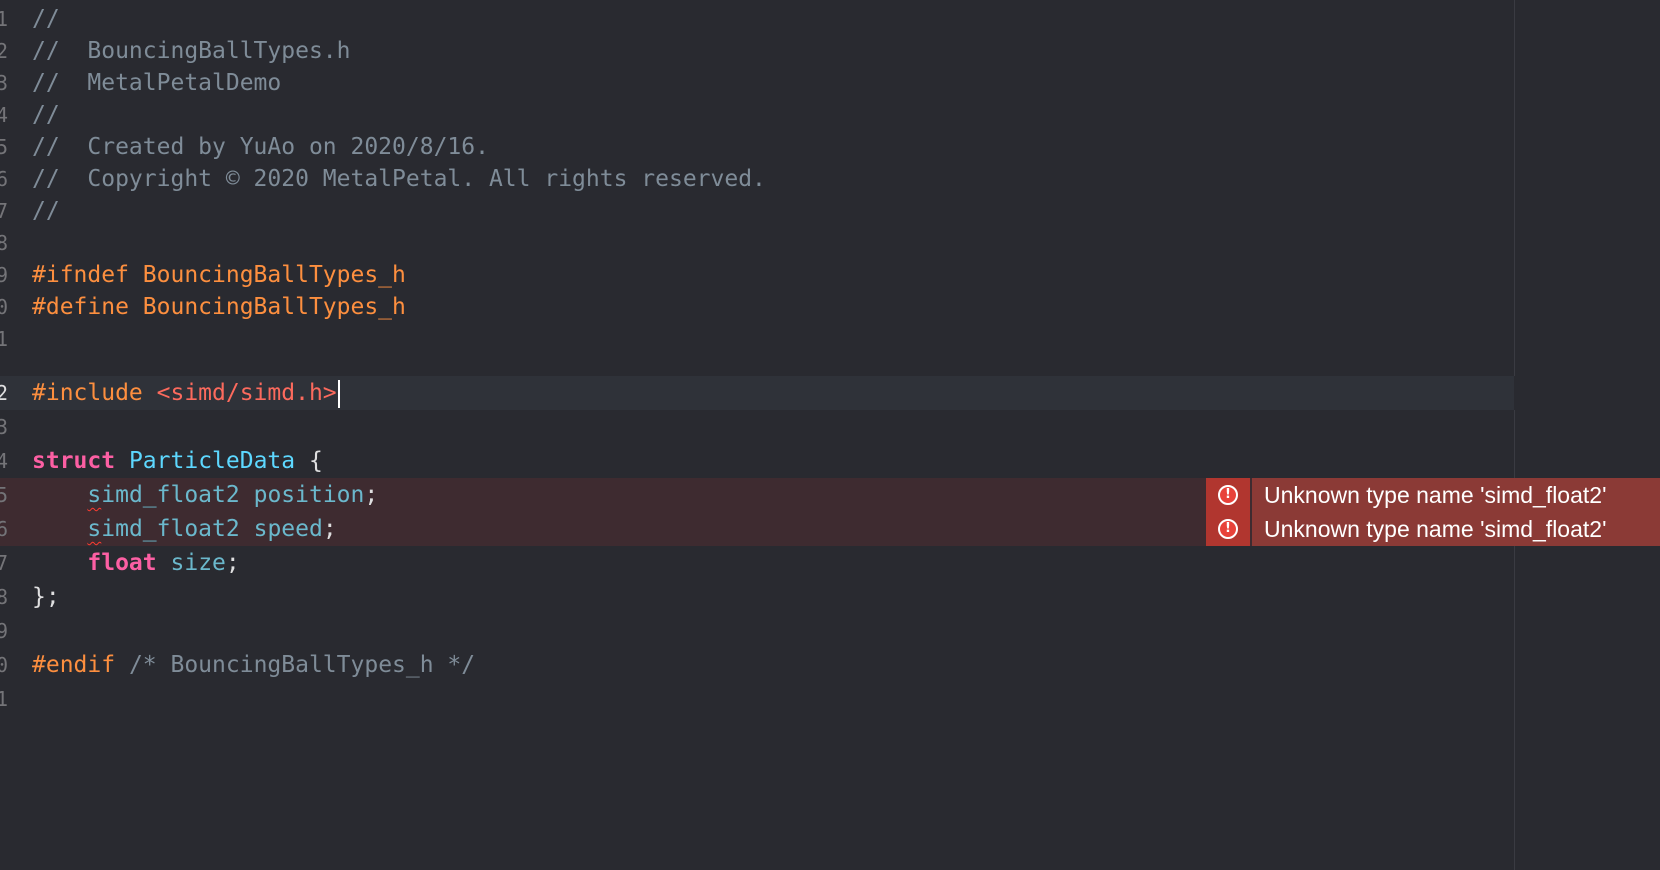 The height and width of the screenshot is (870, 1660). I want to click on minimap-area, so click(1587, 393).